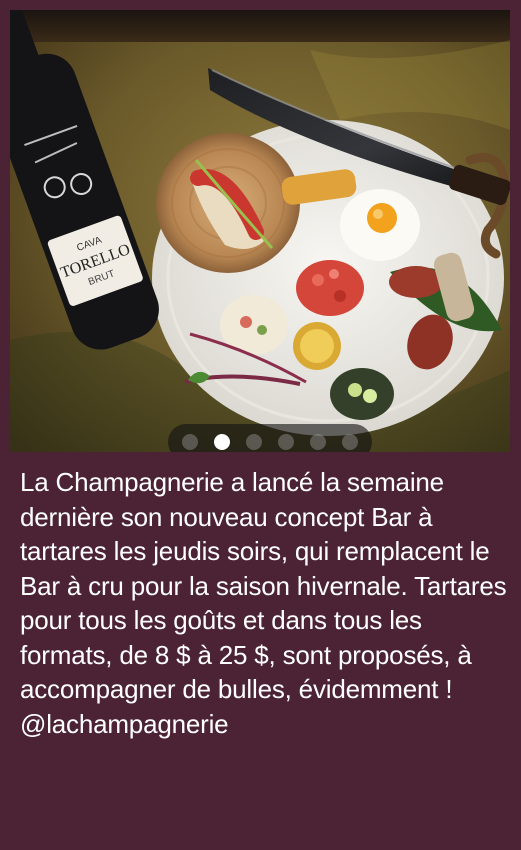 This screenshot has height=850, width=521. I want to click on carousel-dot-2-active, so click(222, 442).